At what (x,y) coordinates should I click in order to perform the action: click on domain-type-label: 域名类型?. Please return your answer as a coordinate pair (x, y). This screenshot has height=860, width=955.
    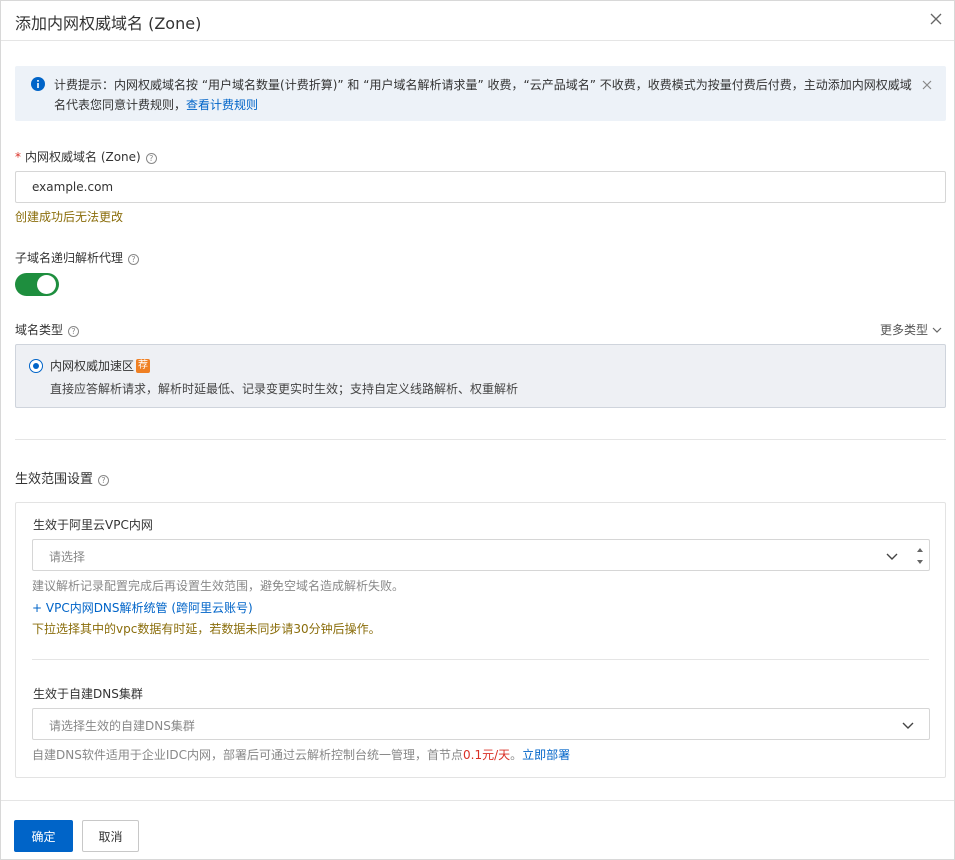
    Looking at the image, I should click on (47, 329).